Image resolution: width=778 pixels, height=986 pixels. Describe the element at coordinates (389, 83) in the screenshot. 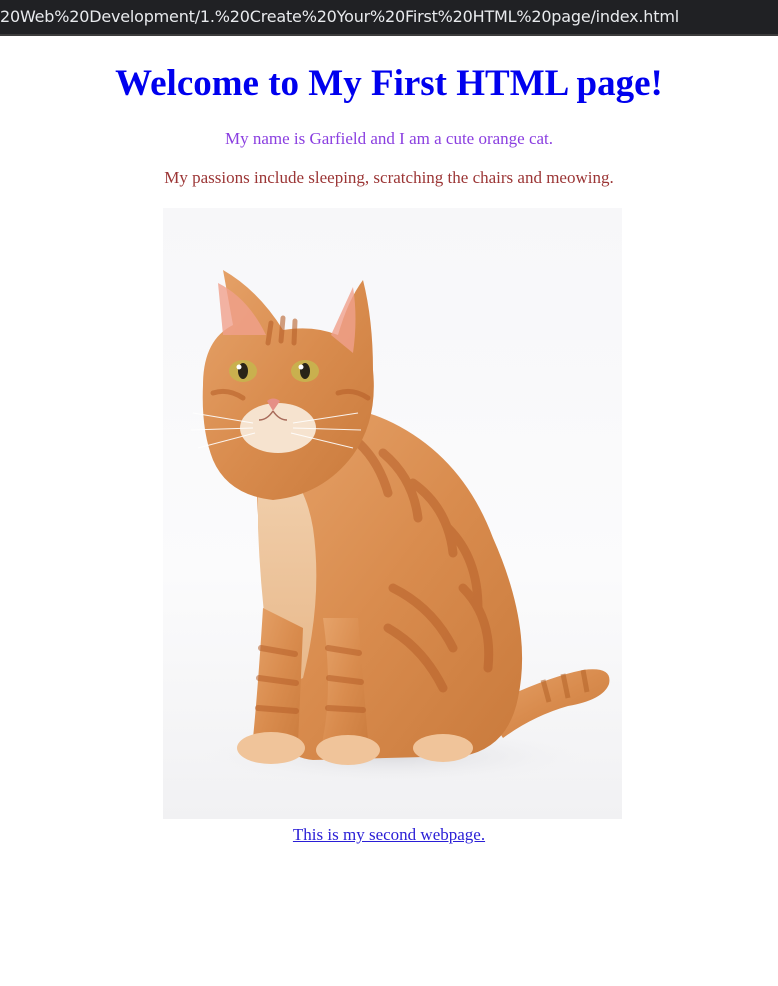

I see `page-title: Welcome to My First HTML page!` at that location.